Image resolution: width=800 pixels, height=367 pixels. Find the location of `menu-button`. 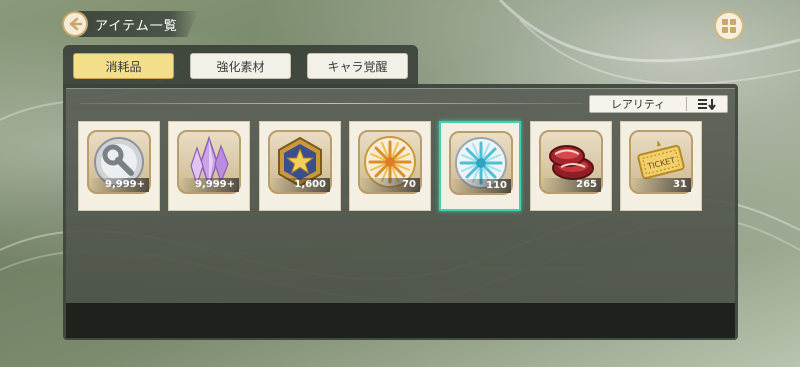

menu-button is located at coordinates (729, 26).